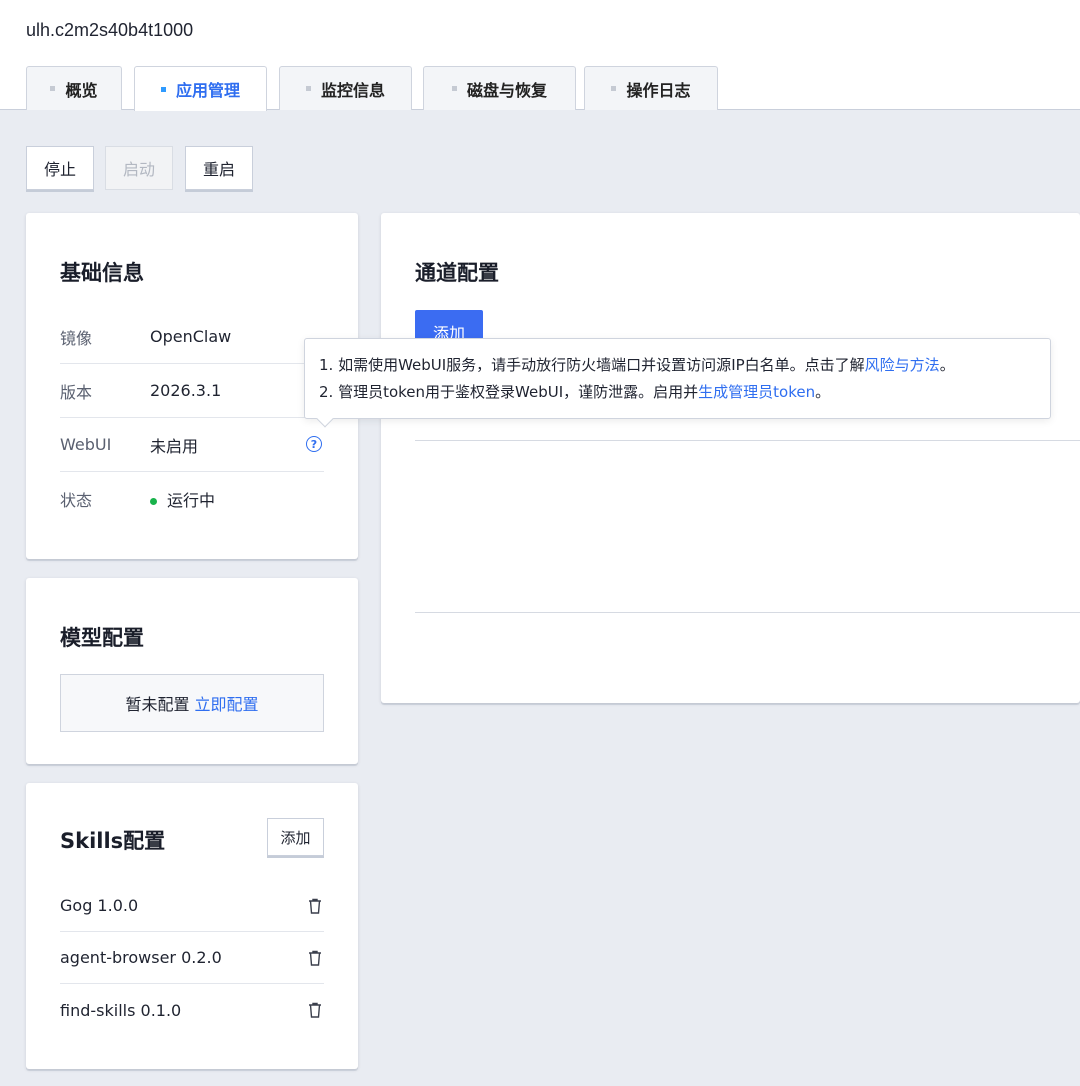 The width and height of the screenshot is (1080, 1086). I want to click on skill-row: Gog 1.0.0, so click(192, 906).